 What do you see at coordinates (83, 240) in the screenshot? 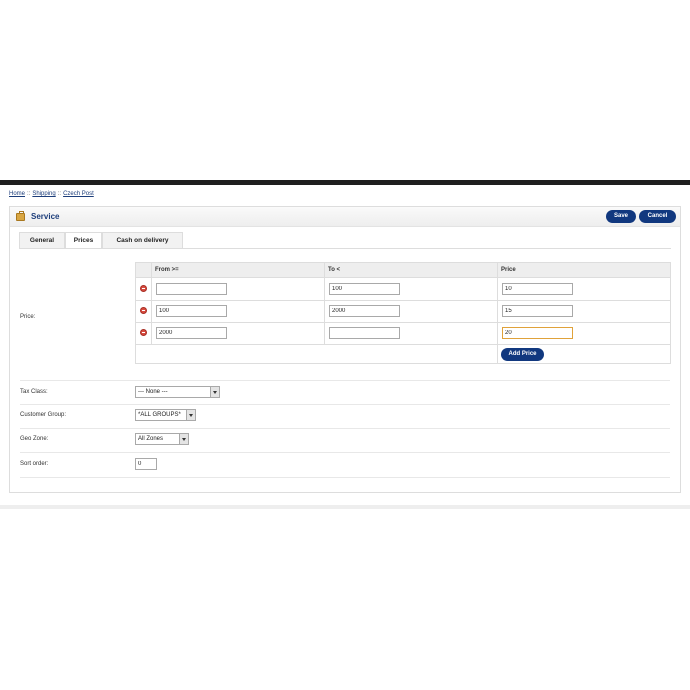
I see `tab-prices: Prices` at bounding box center [83, 240].